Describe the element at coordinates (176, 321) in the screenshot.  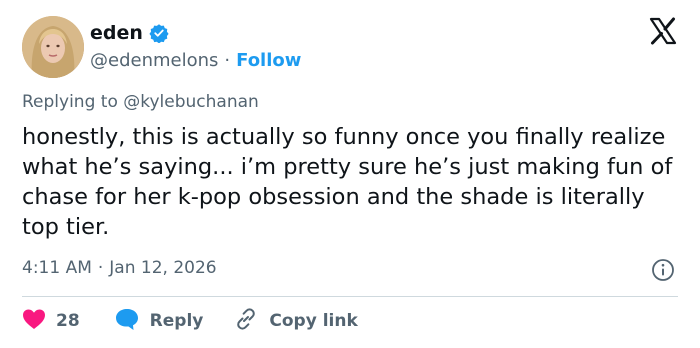
I see `reply-label: Reply` at that location.